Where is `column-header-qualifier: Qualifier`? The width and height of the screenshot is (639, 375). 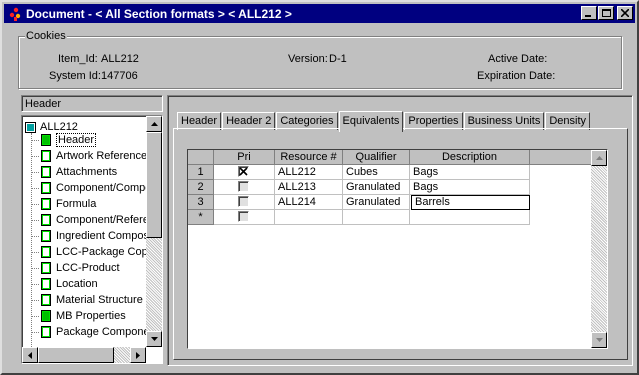 column-header-qualifier: Qualifier is located at coordinates (376, 157).